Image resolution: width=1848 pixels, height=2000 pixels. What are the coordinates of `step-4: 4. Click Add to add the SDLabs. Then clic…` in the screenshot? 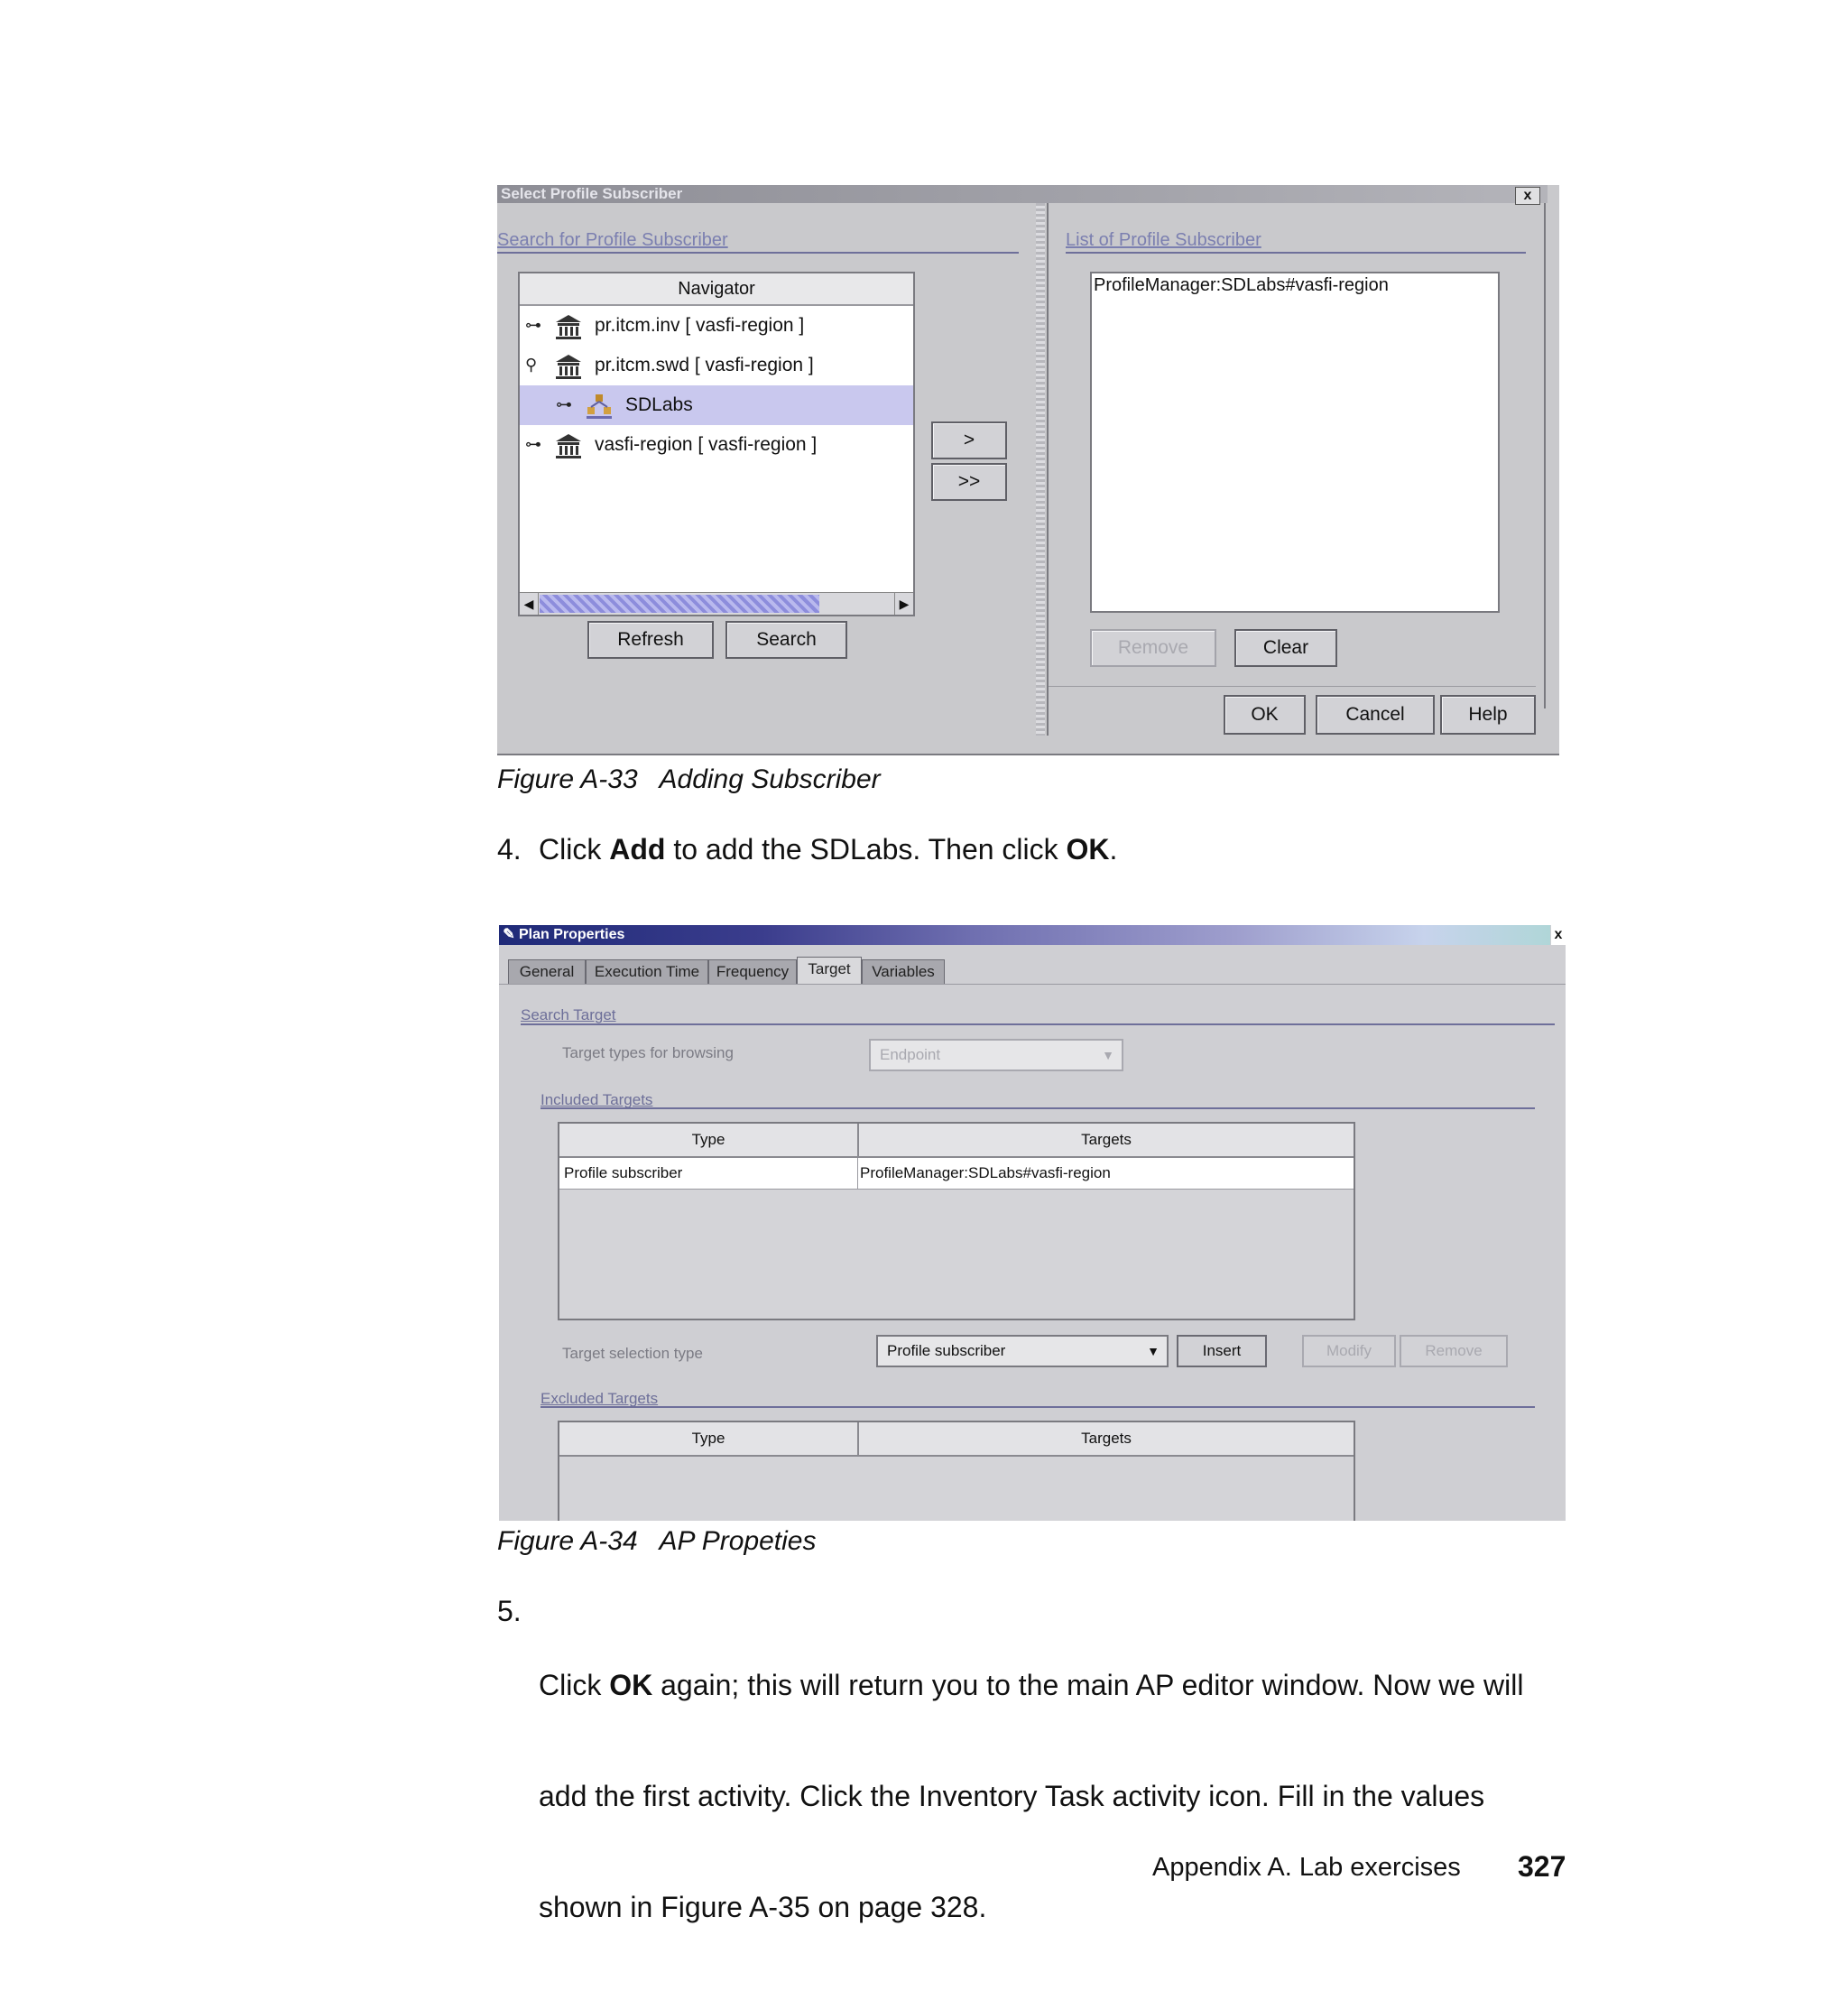 It's located at (807, 849).